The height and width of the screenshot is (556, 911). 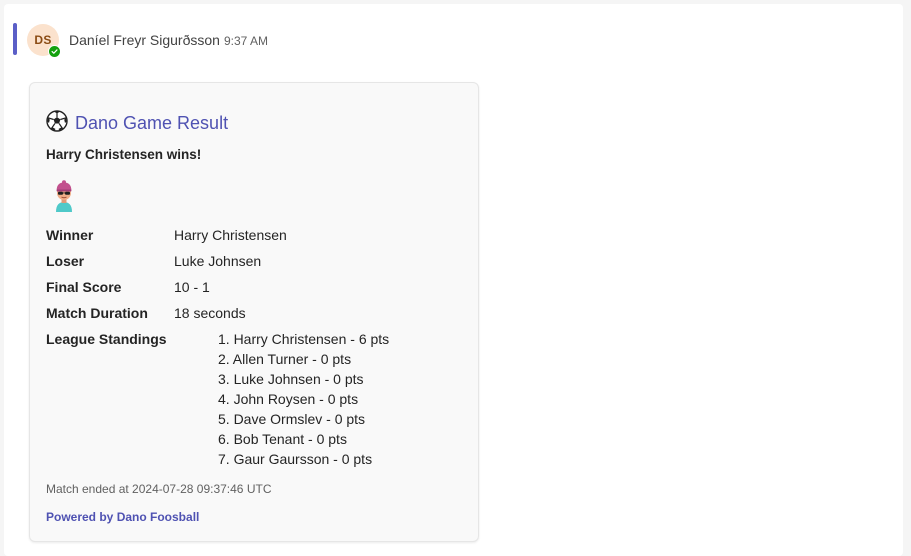 What do you see at coordinates (54, 51) in the screenshot?
I see `presence-available-icon` at bounding box center [54, 51].